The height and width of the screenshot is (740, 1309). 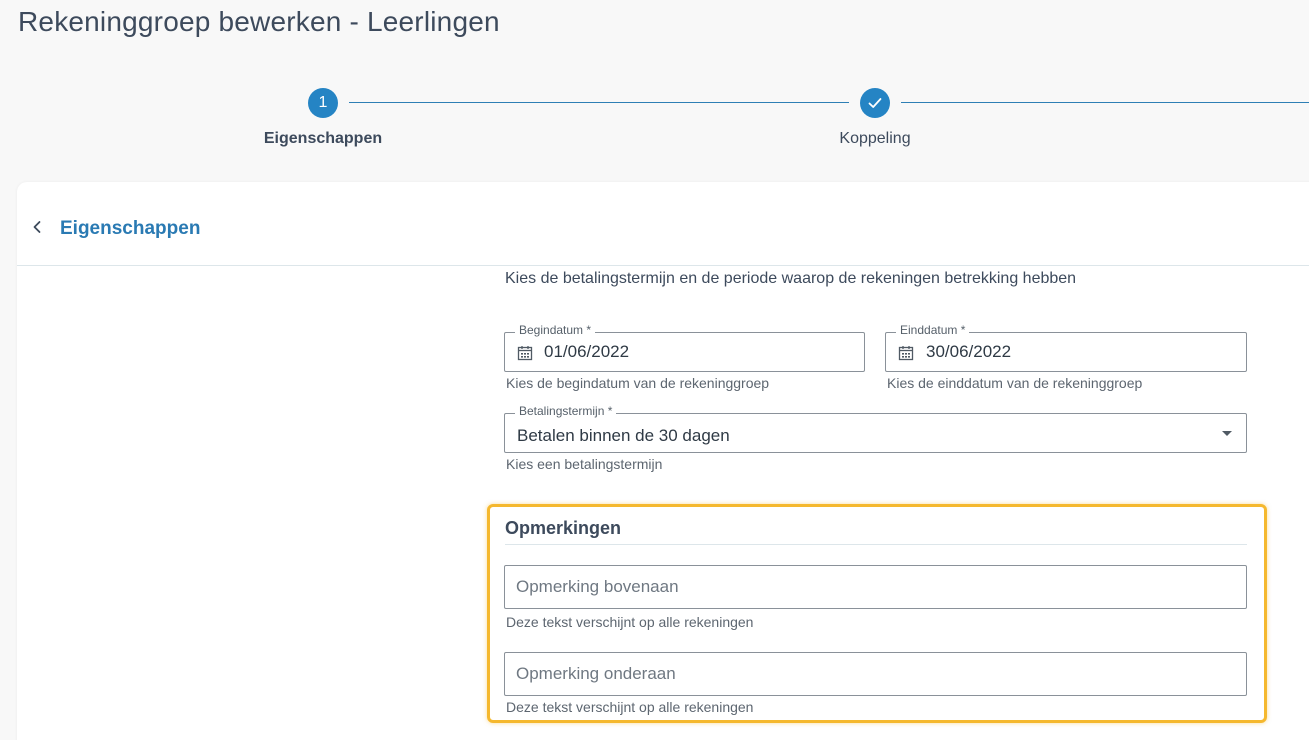 I want to click on end-date-label: Einddatum *, so click(x=933, y=330).